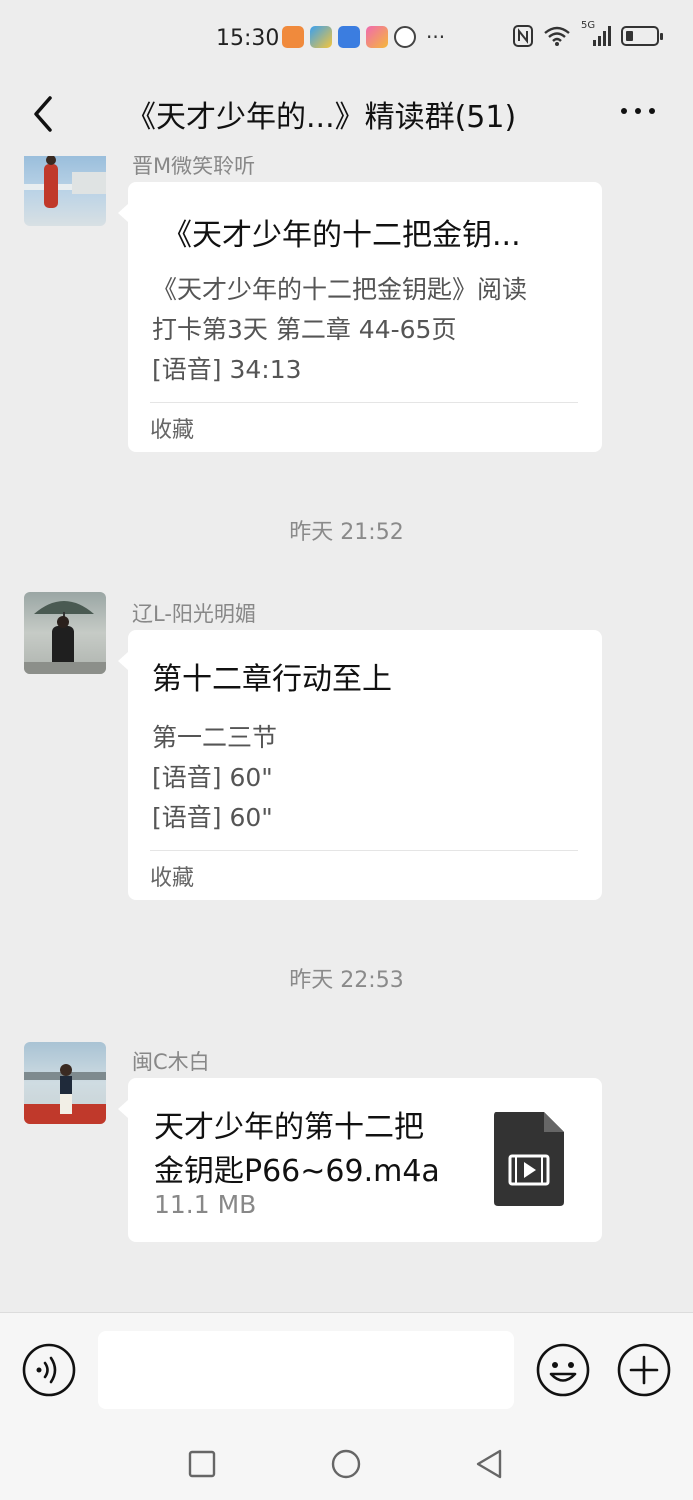  What do you see at coordinates (321, 117) in the screenshot?
I see `chat-title: 《天才少年的...》精读群(51)` at bounding box center [321, 117].